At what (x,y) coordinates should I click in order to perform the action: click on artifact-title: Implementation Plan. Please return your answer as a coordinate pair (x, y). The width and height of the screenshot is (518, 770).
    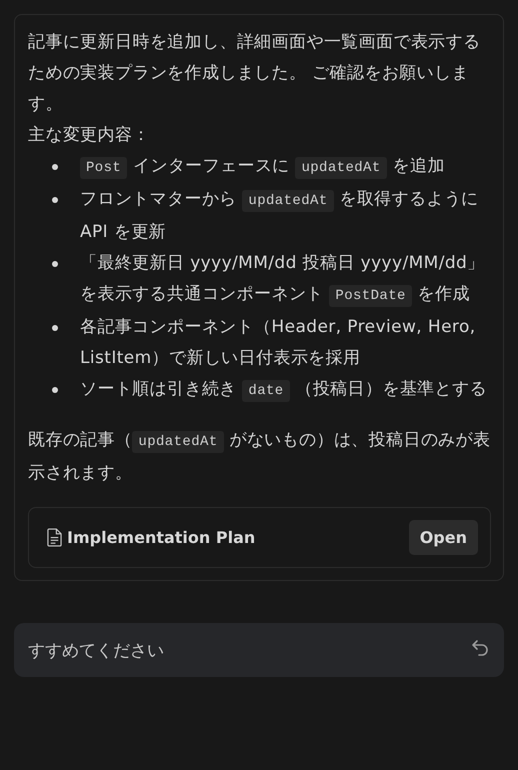
    Looking at the image, I should click on (161, 537).